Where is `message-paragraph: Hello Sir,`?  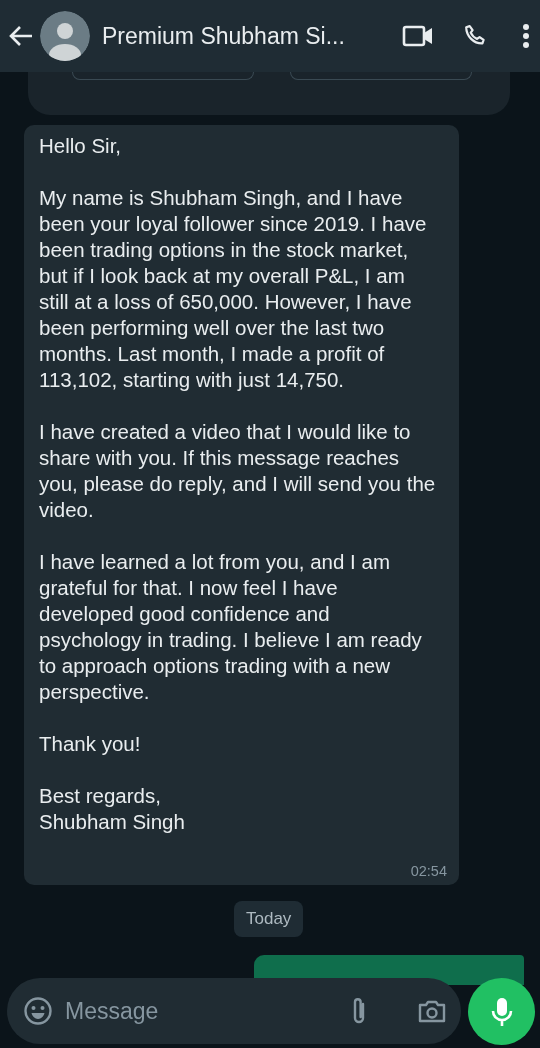 message-paragraph: Hello Sir, is located at coordinates (81, 146).